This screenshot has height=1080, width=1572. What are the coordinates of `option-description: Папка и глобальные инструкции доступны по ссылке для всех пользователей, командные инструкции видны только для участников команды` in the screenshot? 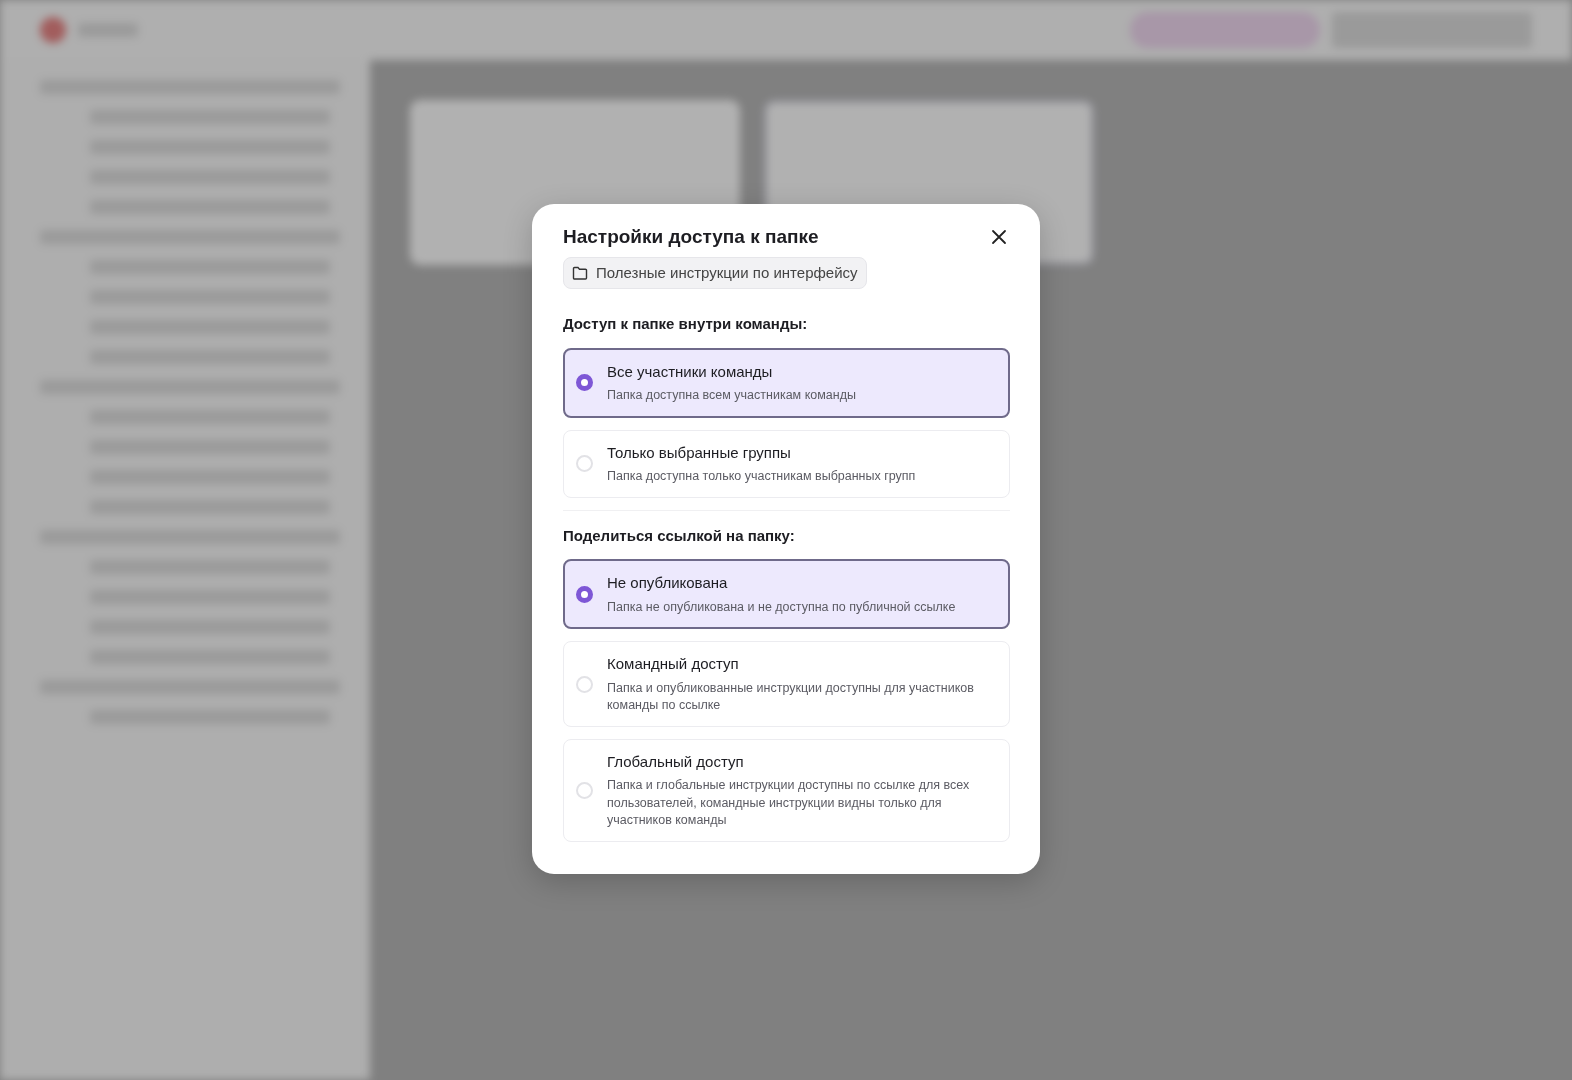 It's located at (789, 803).